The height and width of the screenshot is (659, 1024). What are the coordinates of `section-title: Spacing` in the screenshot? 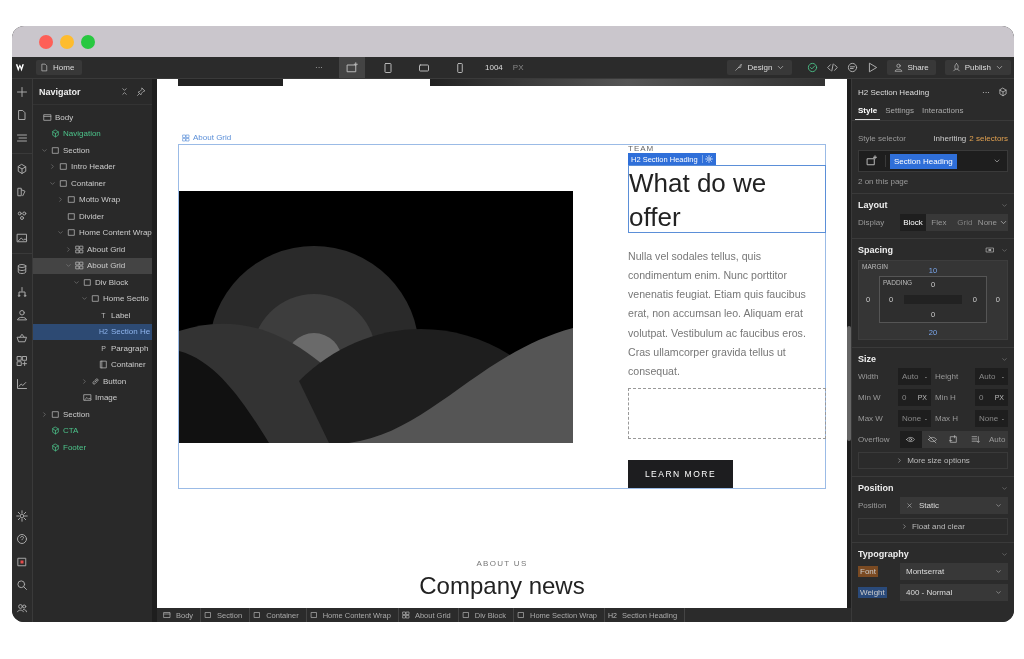 It's located at (875, 250).